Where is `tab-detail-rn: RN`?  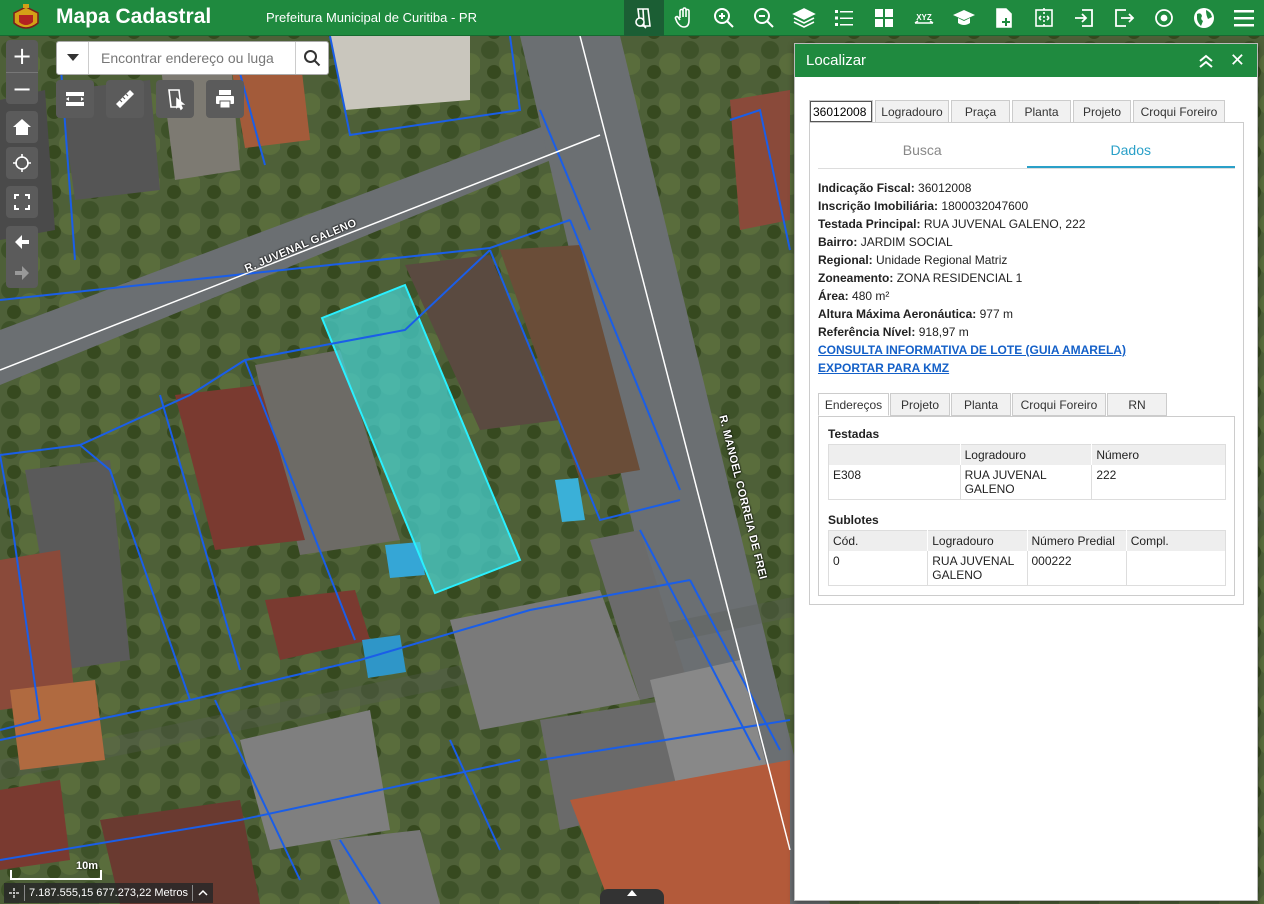 tab-detail-rn: RN is located at coordinates (1137, 404).